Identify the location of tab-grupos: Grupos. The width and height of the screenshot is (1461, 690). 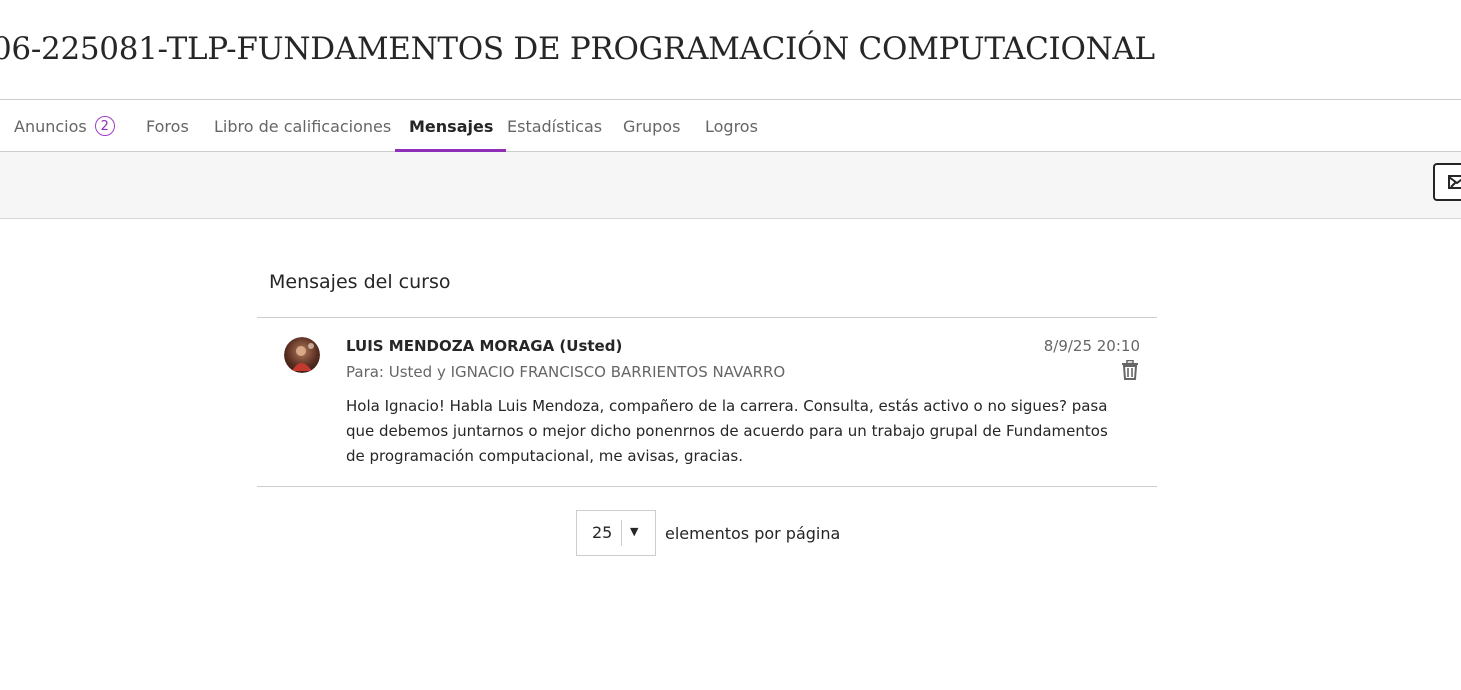
(651, 126).